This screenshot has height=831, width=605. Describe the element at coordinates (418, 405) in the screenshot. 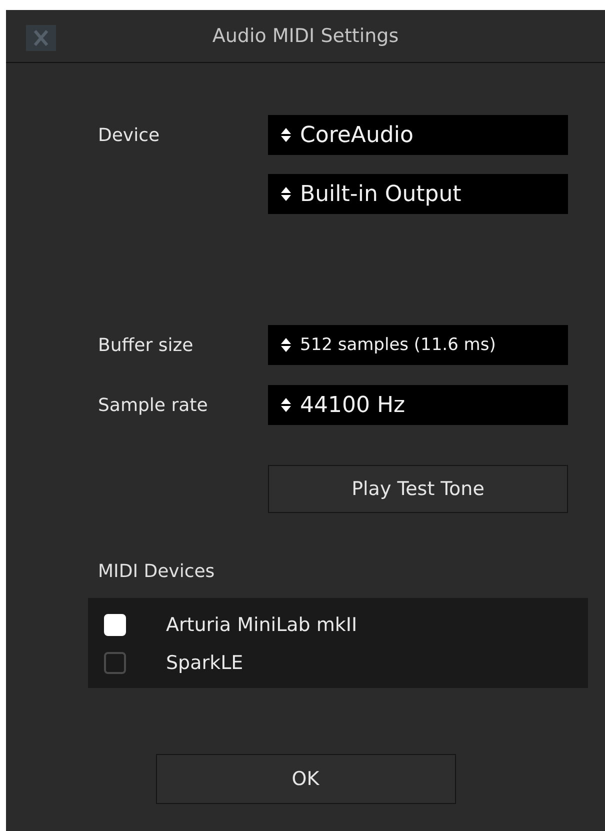

I see `dropdown-select: 44100 Hz` at that location.